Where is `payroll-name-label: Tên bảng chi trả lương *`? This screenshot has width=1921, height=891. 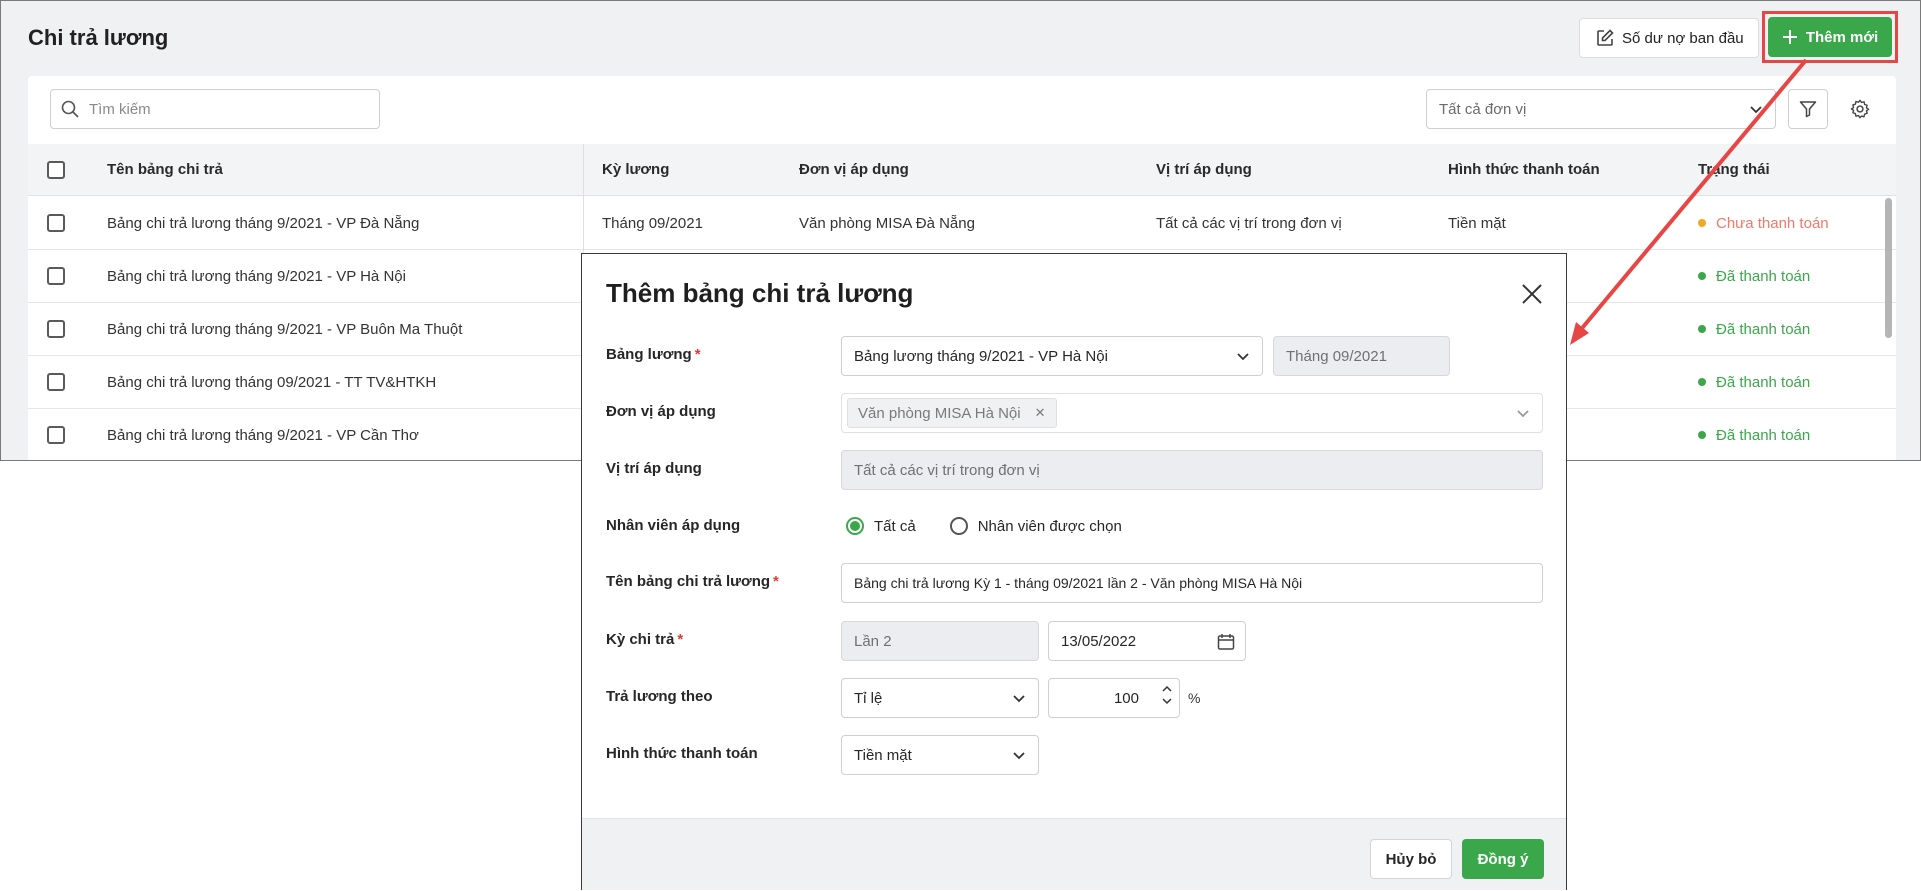 payroll-name-label: Tên bảng chi trả lương * is located at coordinates (692, 581).